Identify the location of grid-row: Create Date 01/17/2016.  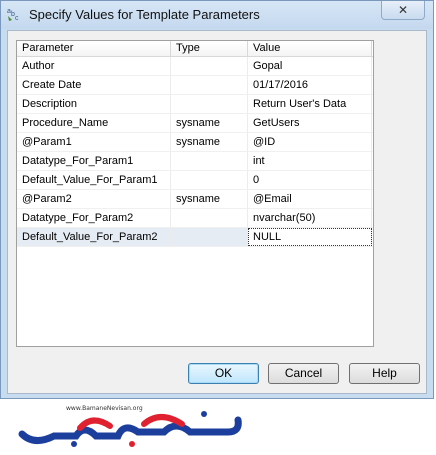
(195, 85).